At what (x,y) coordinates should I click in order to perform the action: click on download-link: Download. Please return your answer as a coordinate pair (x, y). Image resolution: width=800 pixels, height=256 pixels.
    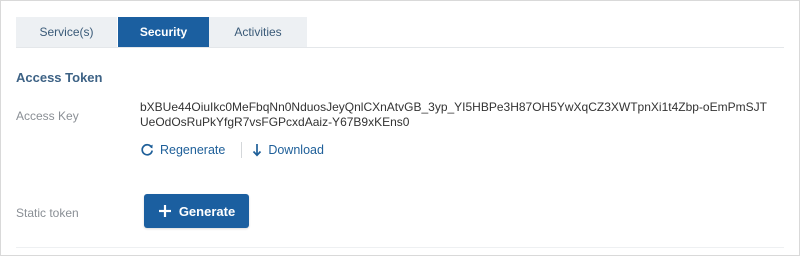
    Looking at the image, I should click on (288, 150).